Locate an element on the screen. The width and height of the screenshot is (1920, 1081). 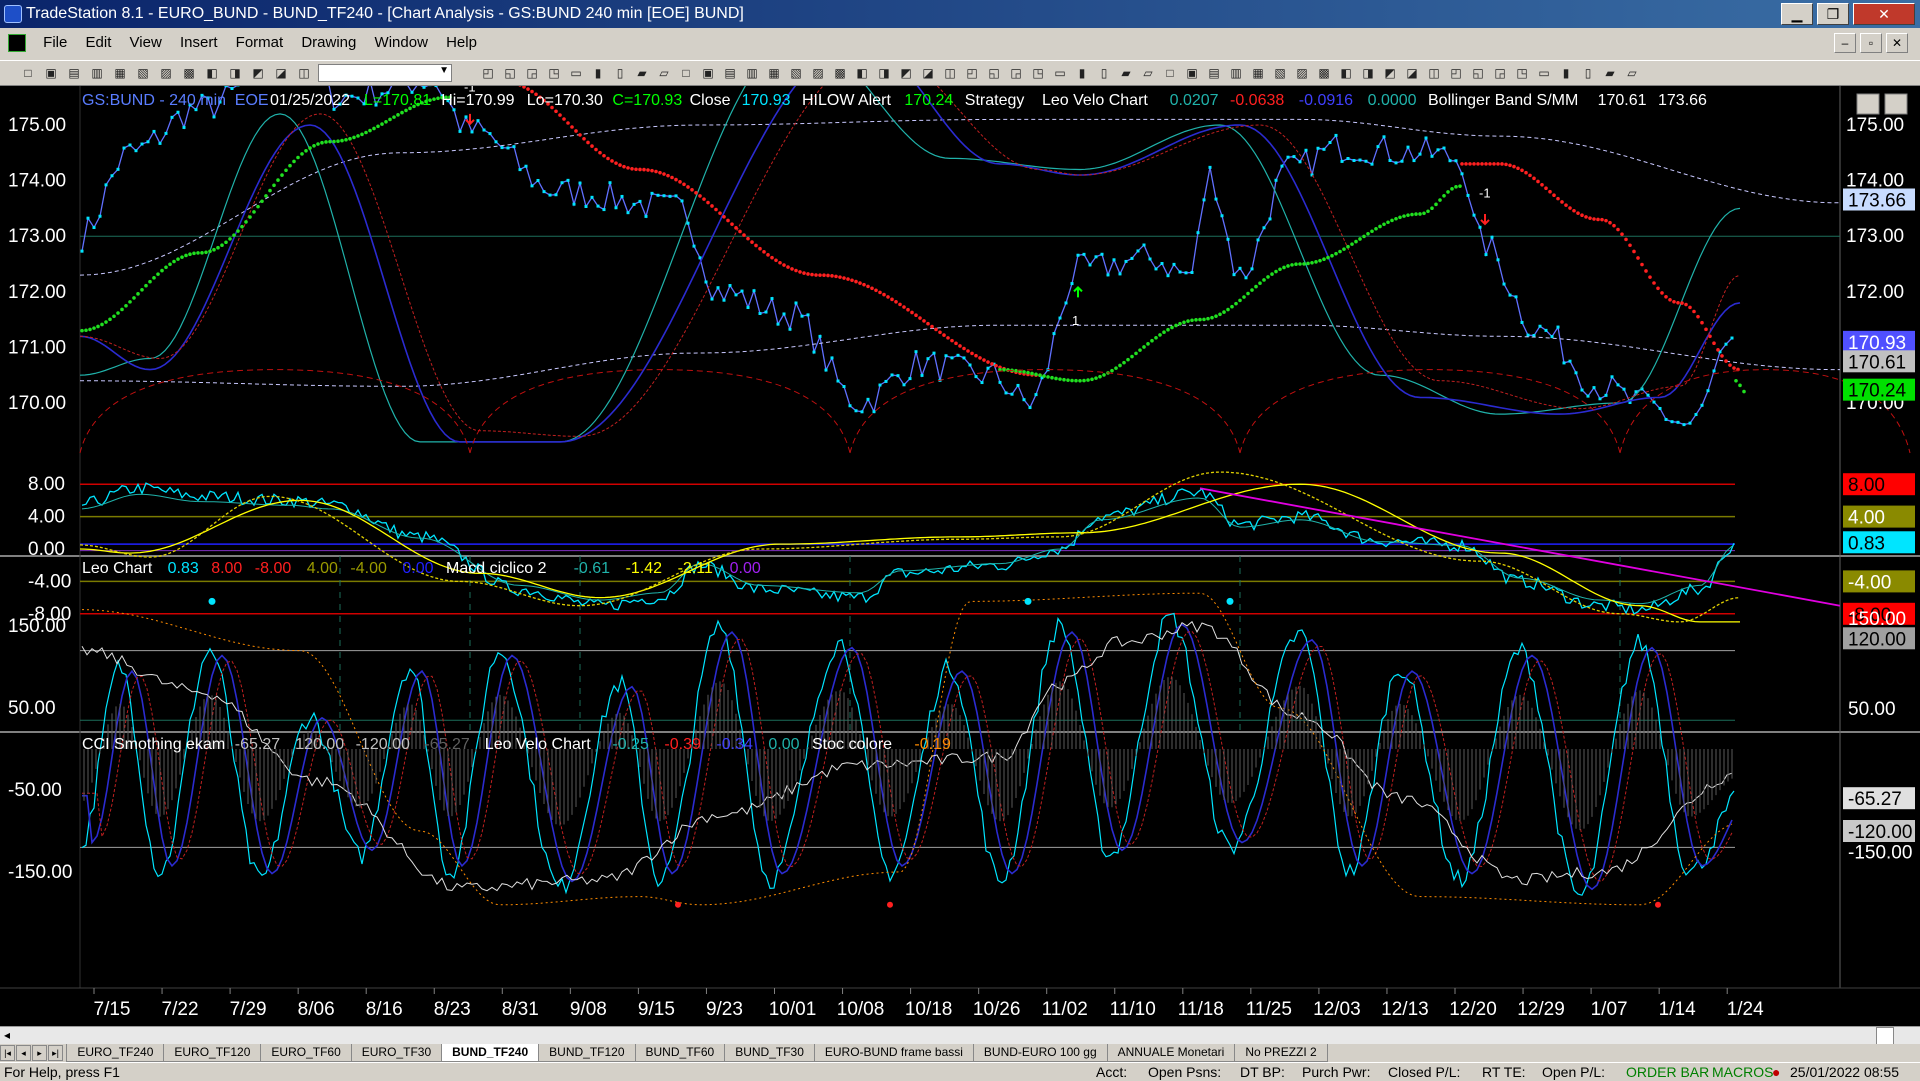
tab-bund-euro-100-gg: BUND-EURO 100 gg is located at coordinates (1040, 1053).